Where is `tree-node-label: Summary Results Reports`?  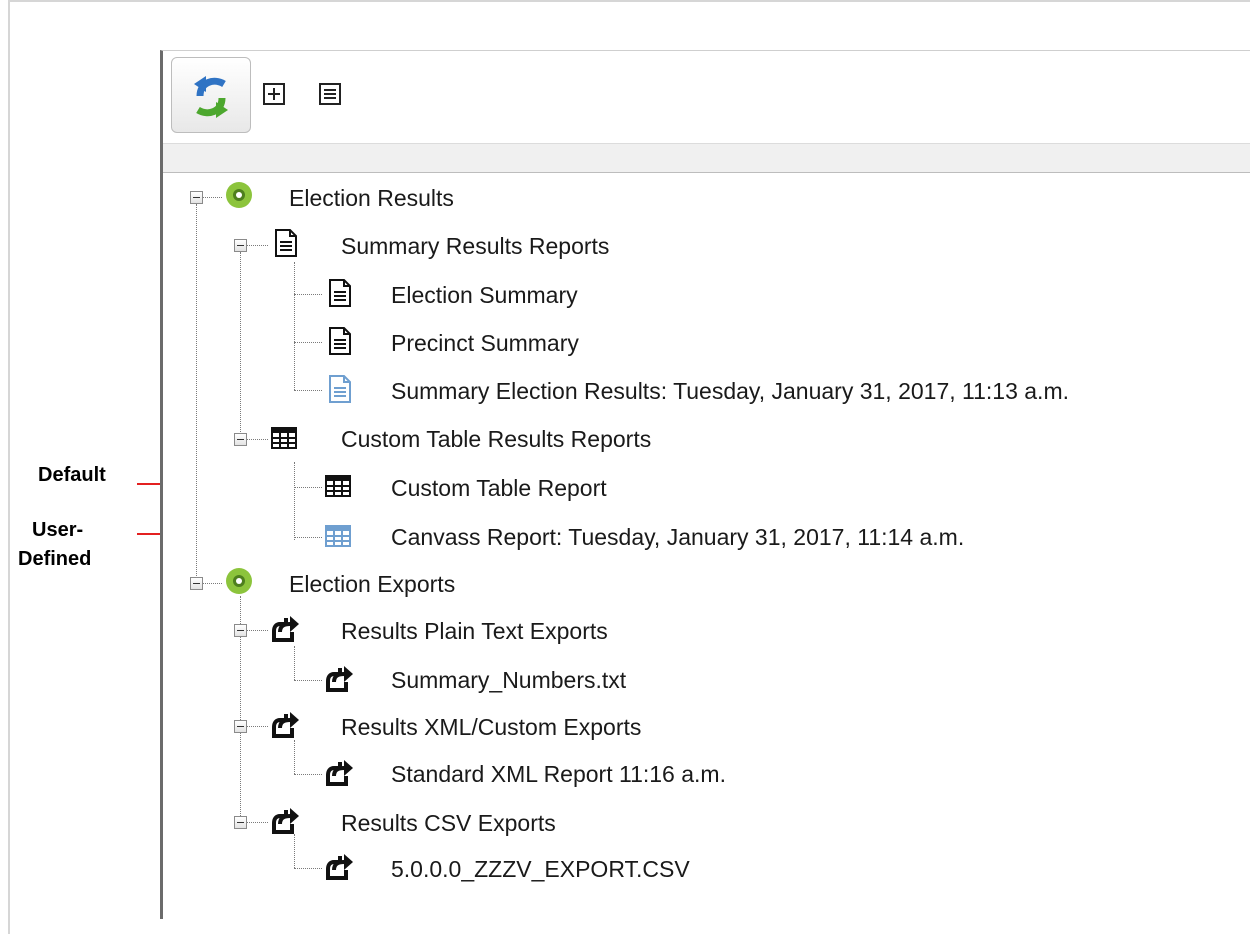
tree-node-label: Summary Results Reports is located at coordinates (475, 246).